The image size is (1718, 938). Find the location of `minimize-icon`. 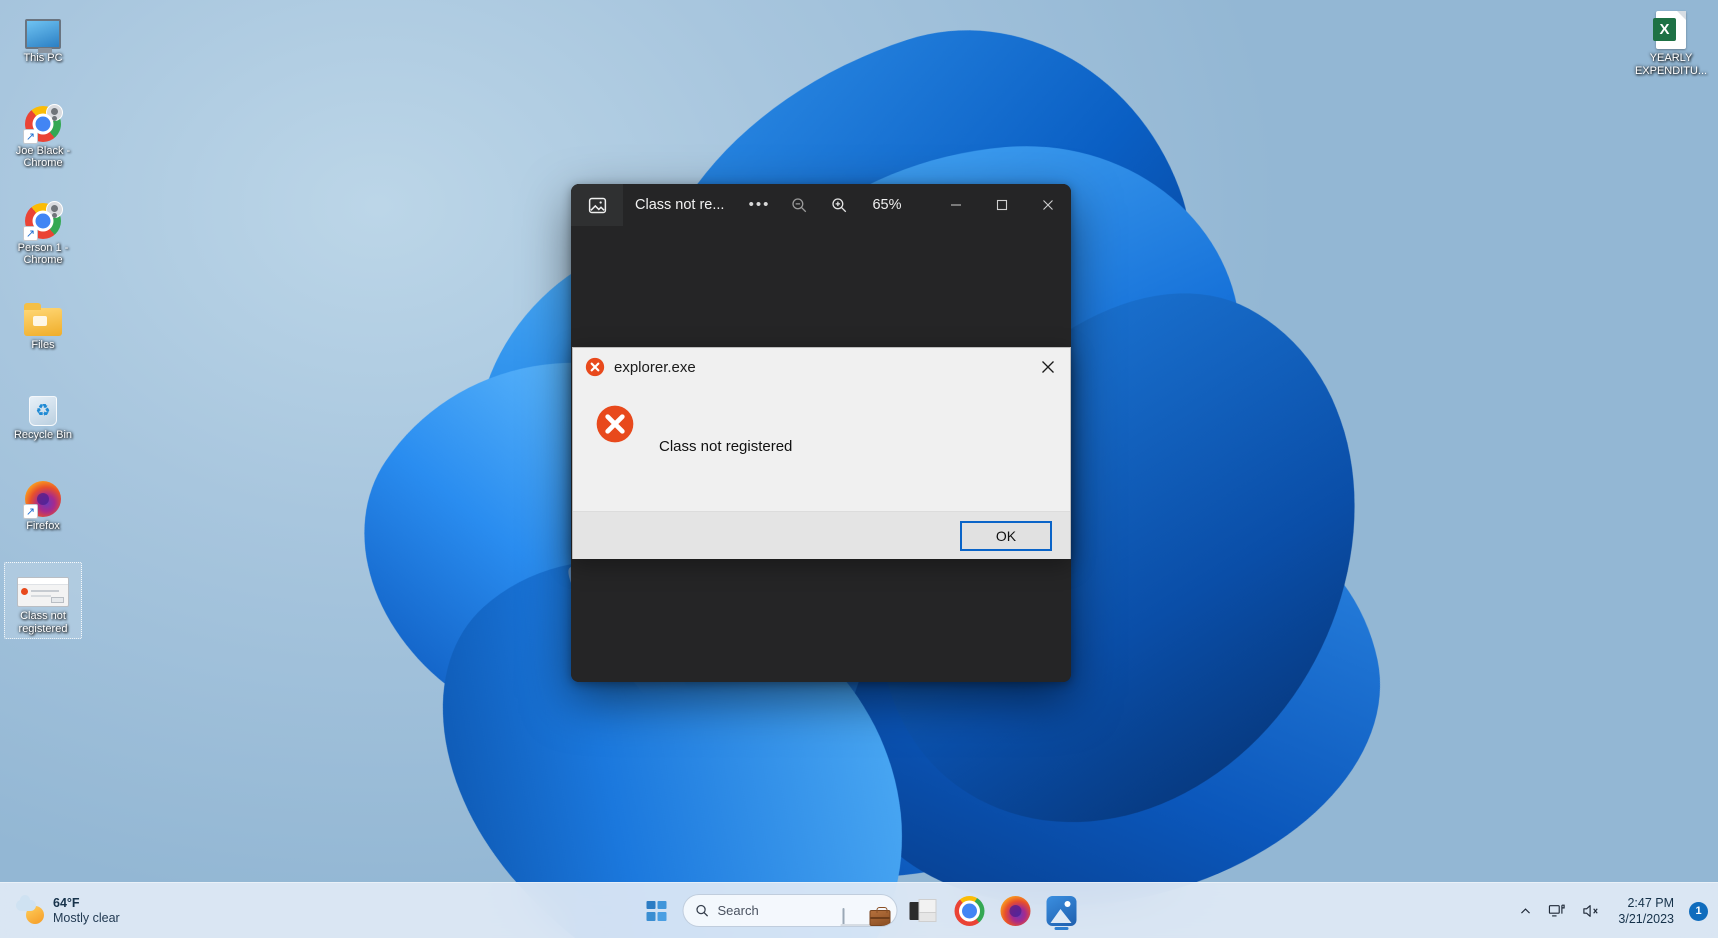

minimize-icon is located at coordinates (956, 205).